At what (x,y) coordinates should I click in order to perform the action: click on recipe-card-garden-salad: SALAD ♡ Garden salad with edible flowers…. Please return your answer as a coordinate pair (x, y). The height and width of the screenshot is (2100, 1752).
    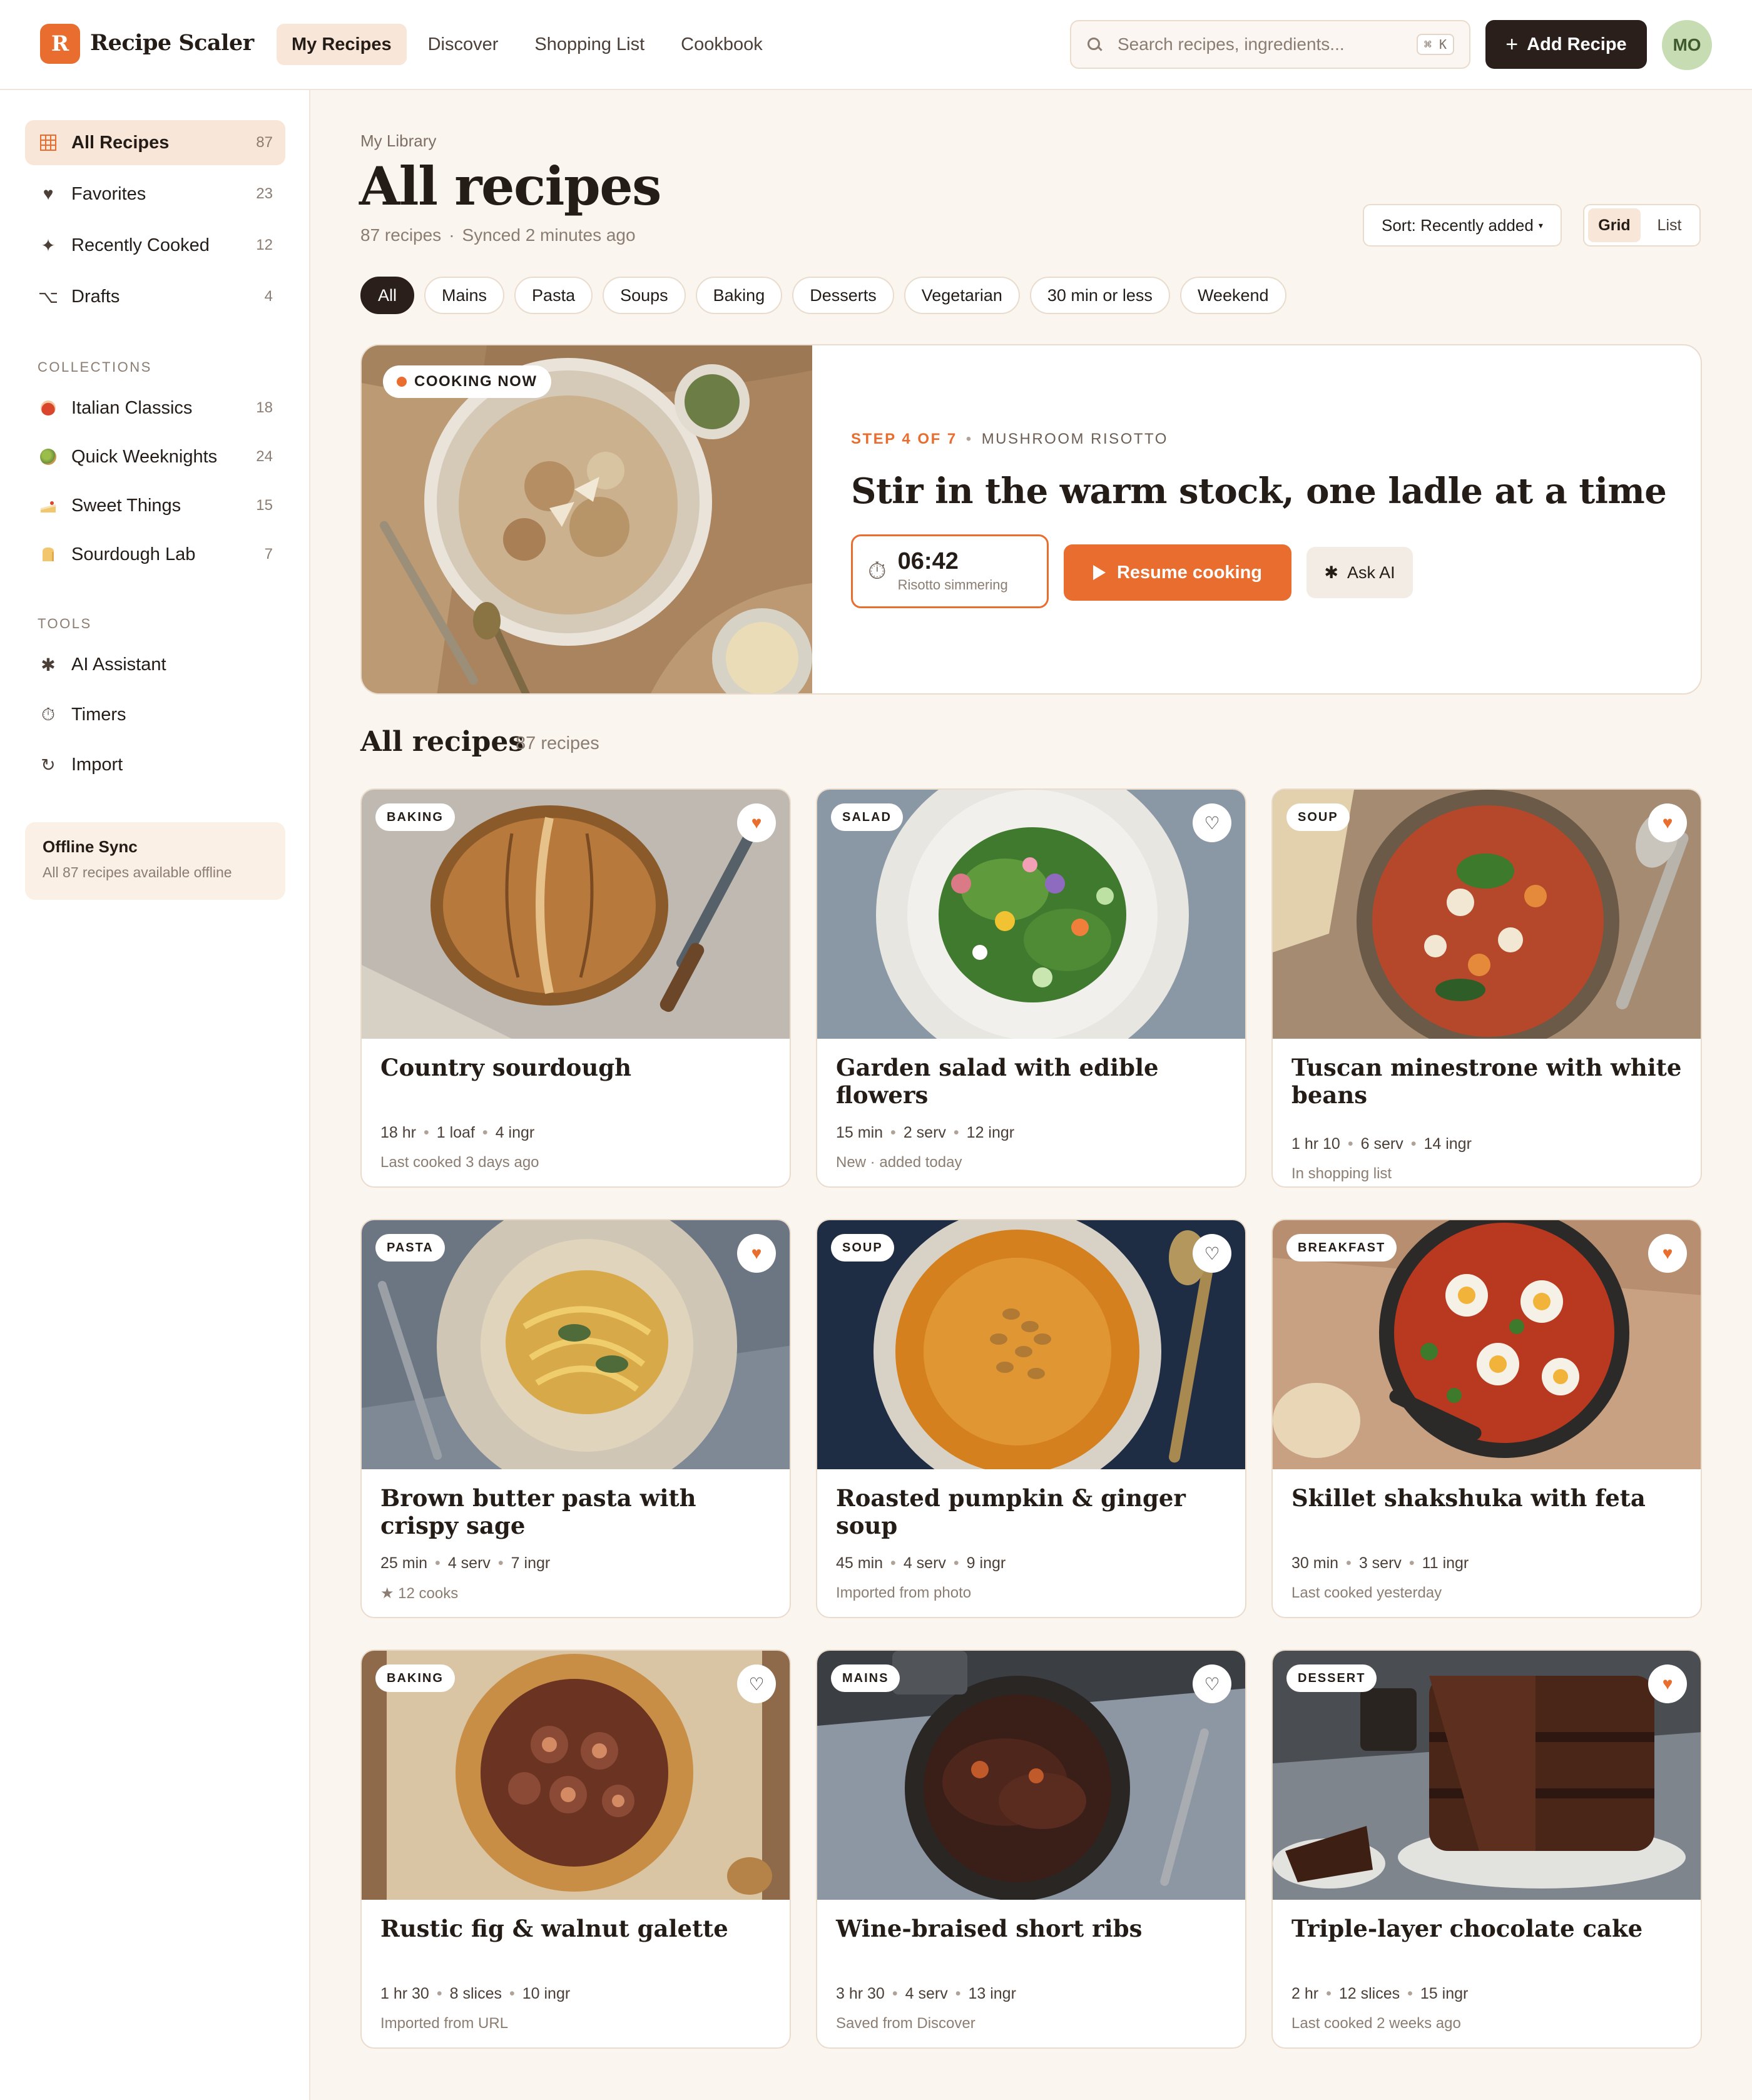
    Looking at the image, I should click on (1031, 988).